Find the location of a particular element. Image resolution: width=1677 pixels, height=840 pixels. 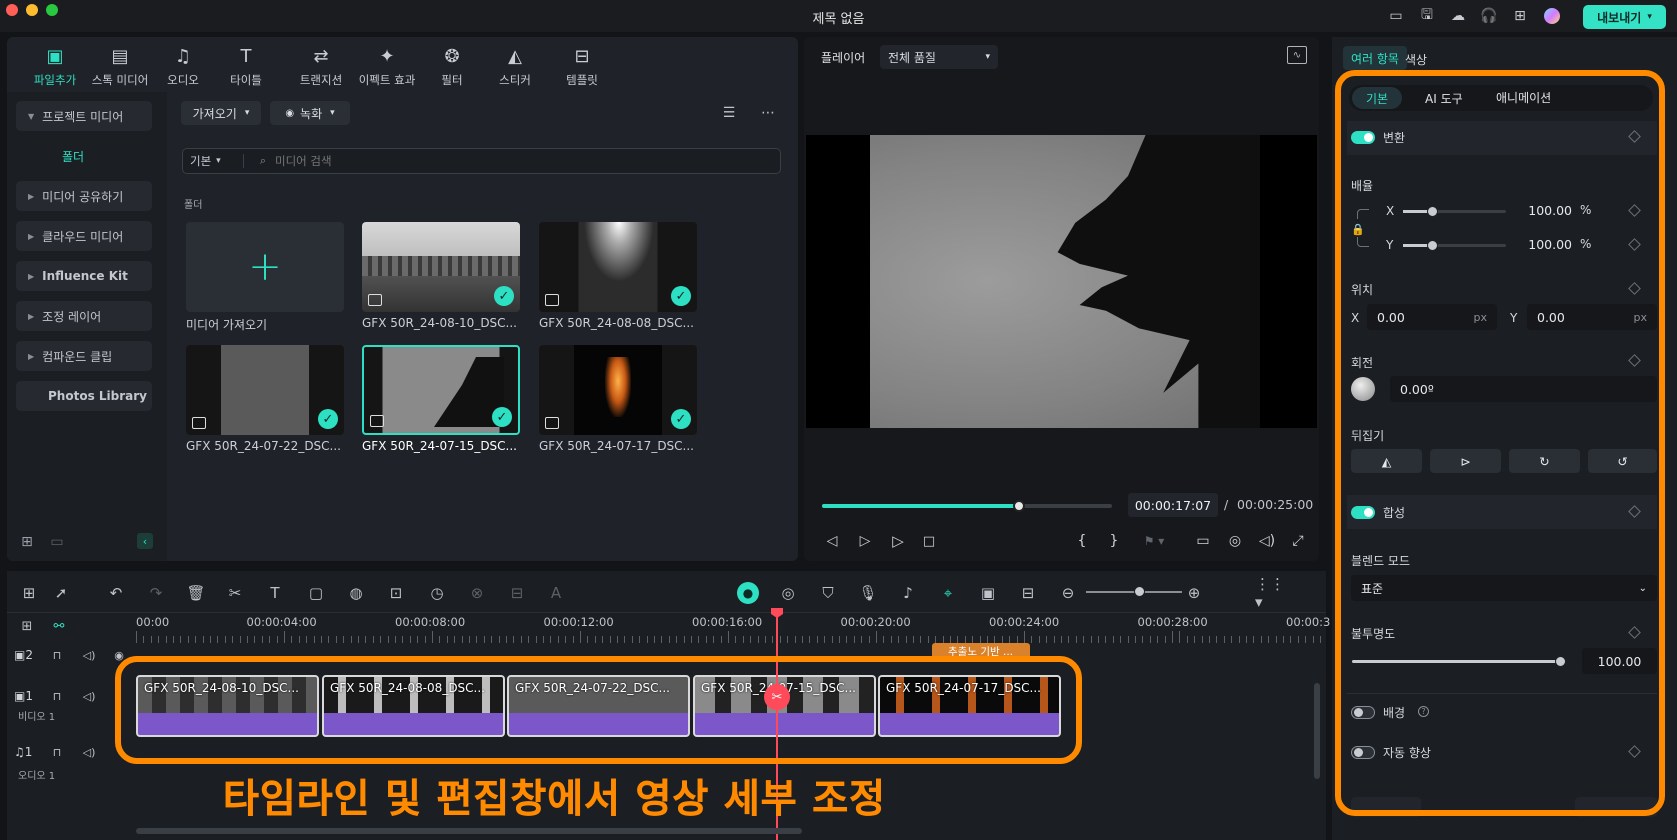

preview-render-icon: ▣ is located at coordinates (988, 593).